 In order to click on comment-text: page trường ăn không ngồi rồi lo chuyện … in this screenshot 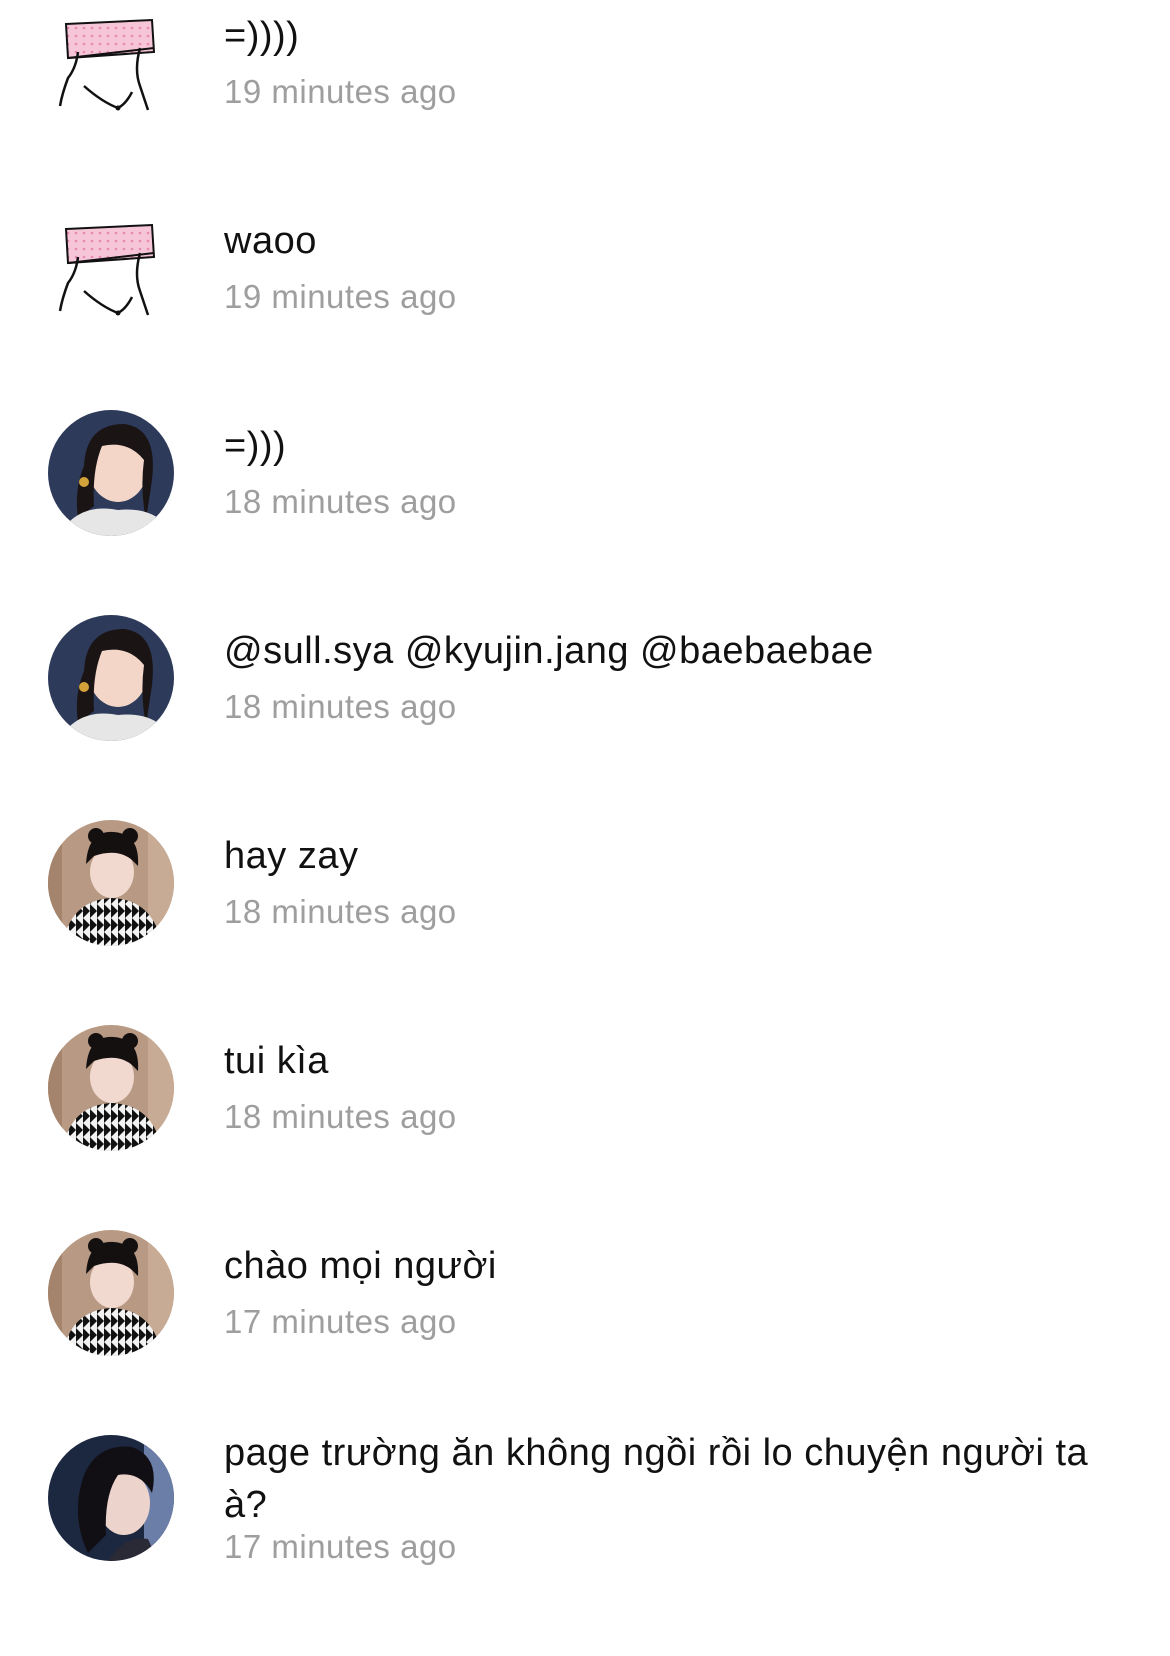, I will do `click(656, 1479)`.